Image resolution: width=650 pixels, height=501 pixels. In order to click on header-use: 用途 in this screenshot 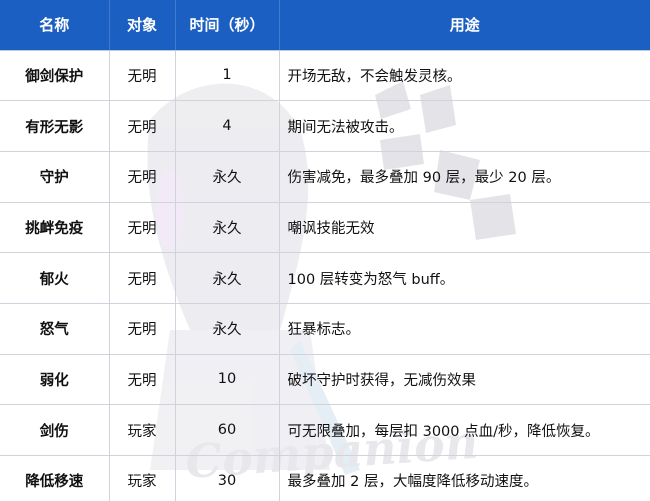, I will do `click(464, 25)`.